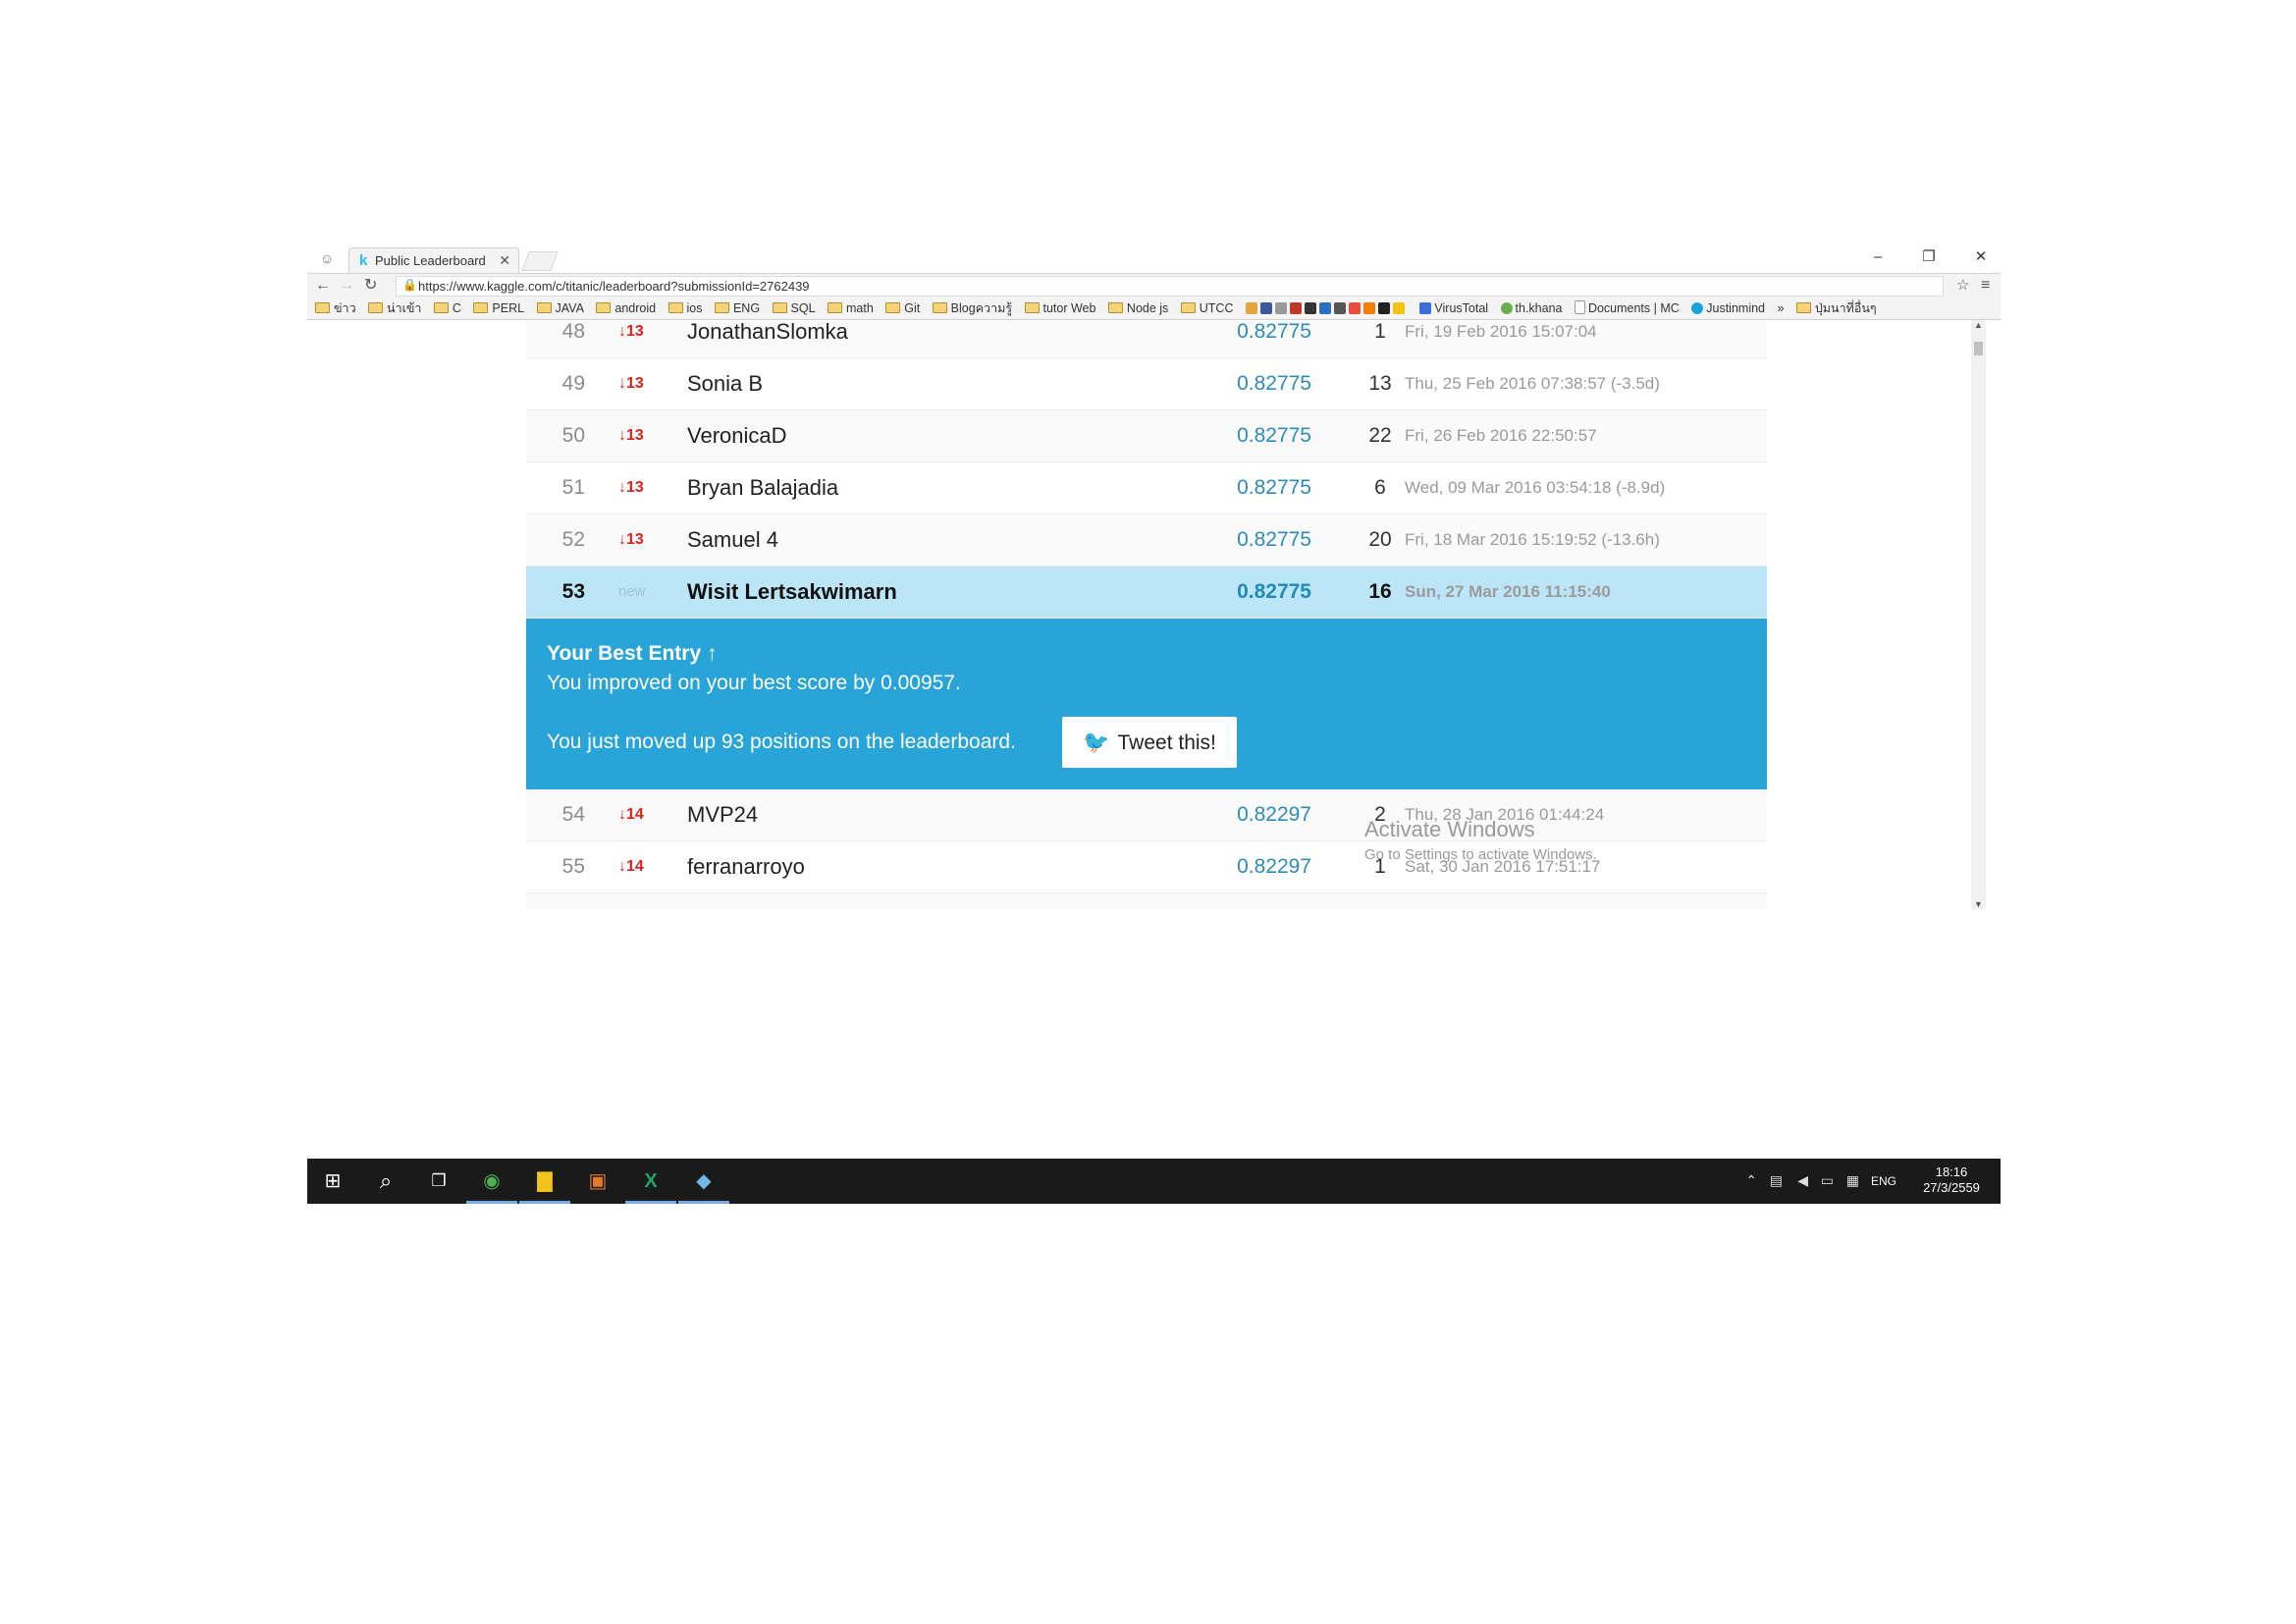 Image resolution: width=2296 pixels, height=1624 pixels. What do you see at coordinates (1978, 348) in the screenshot?
I see `scrollbar-thumb` at bounding box center [1978, 348].